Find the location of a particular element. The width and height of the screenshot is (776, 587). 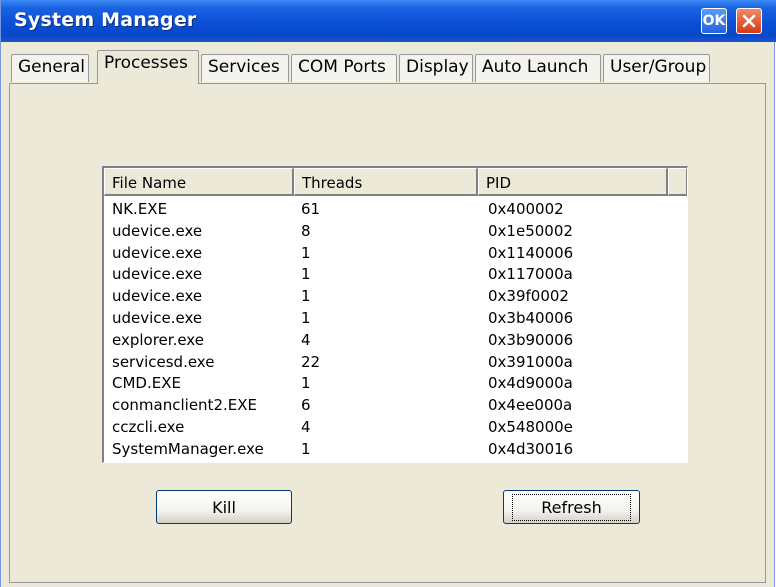

table-row: udevice.exe 1 0x1140006 is located at coordinates (395, 253).